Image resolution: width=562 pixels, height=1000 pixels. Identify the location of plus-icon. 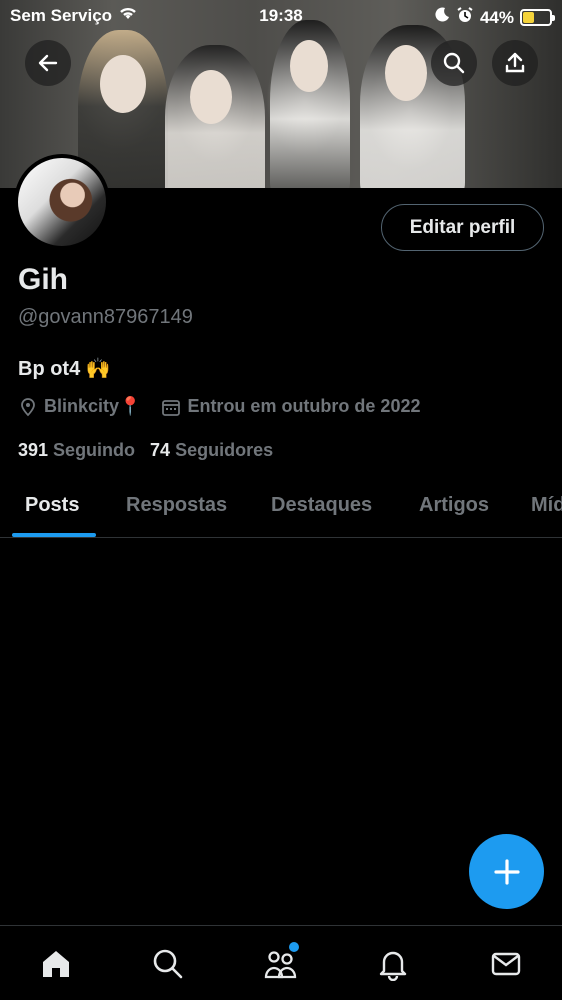
(506, 871).